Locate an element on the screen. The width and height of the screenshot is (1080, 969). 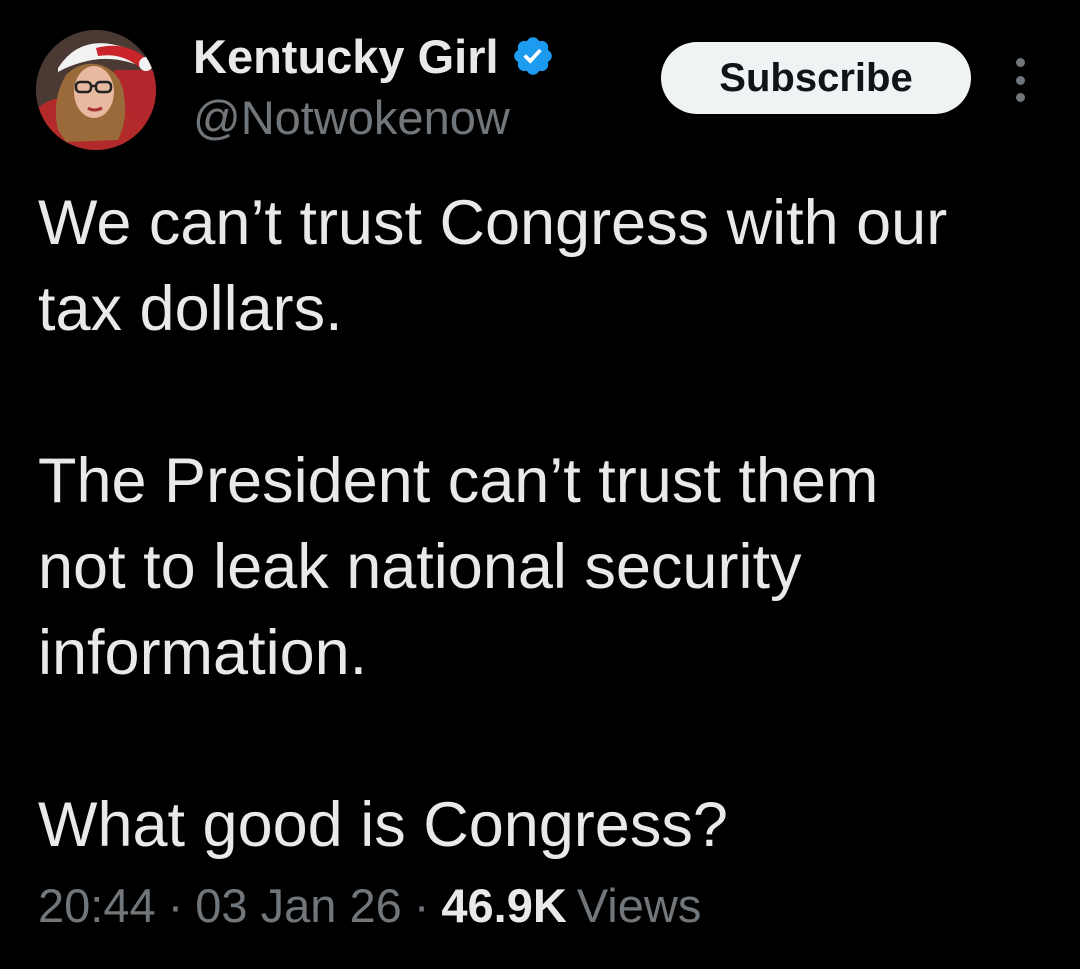
tweet-line: information. is located at coordinates (203, 653).